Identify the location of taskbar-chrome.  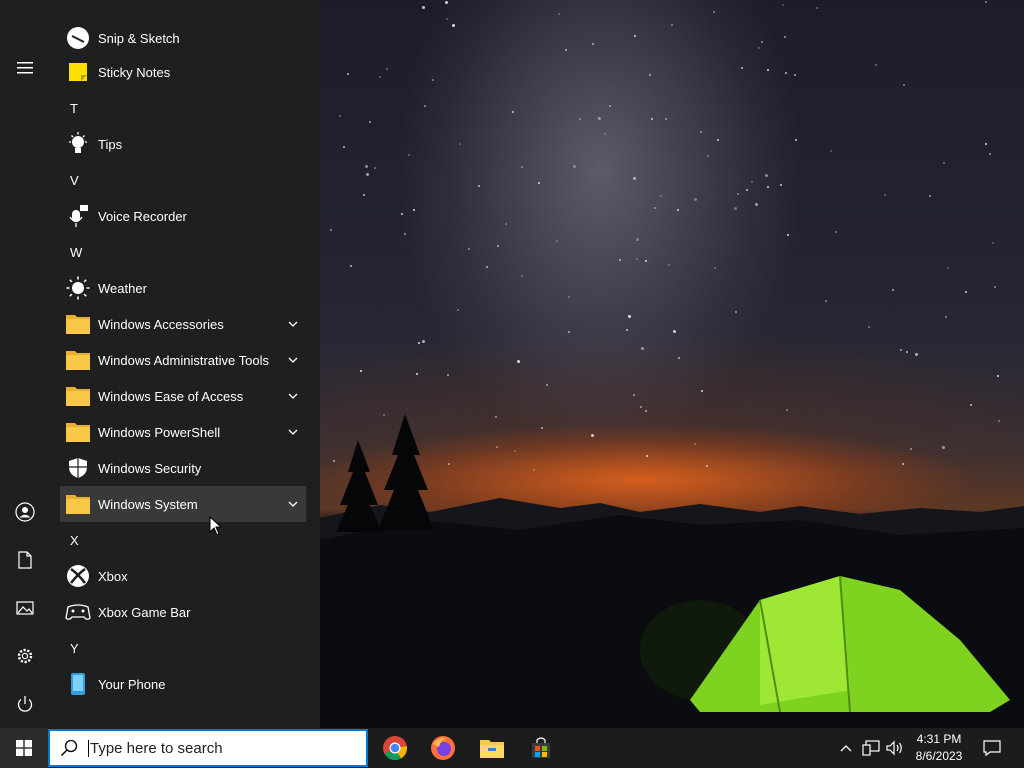
(395, 748).